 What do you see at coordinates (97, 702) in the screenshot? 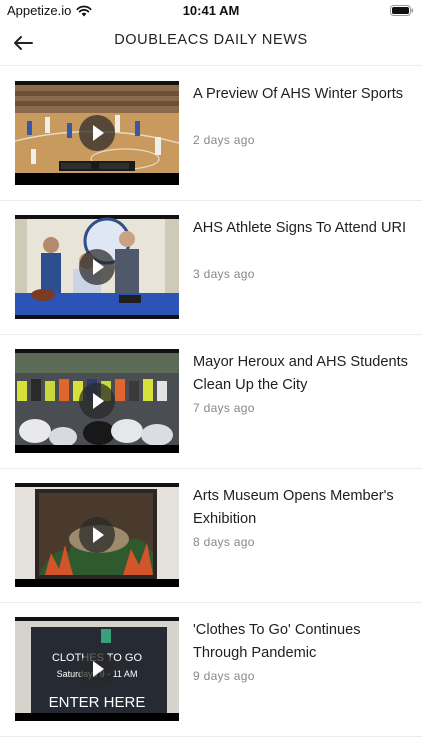
I see `sign-line-3: ENTER HERE` at bounding box center [97, 702].